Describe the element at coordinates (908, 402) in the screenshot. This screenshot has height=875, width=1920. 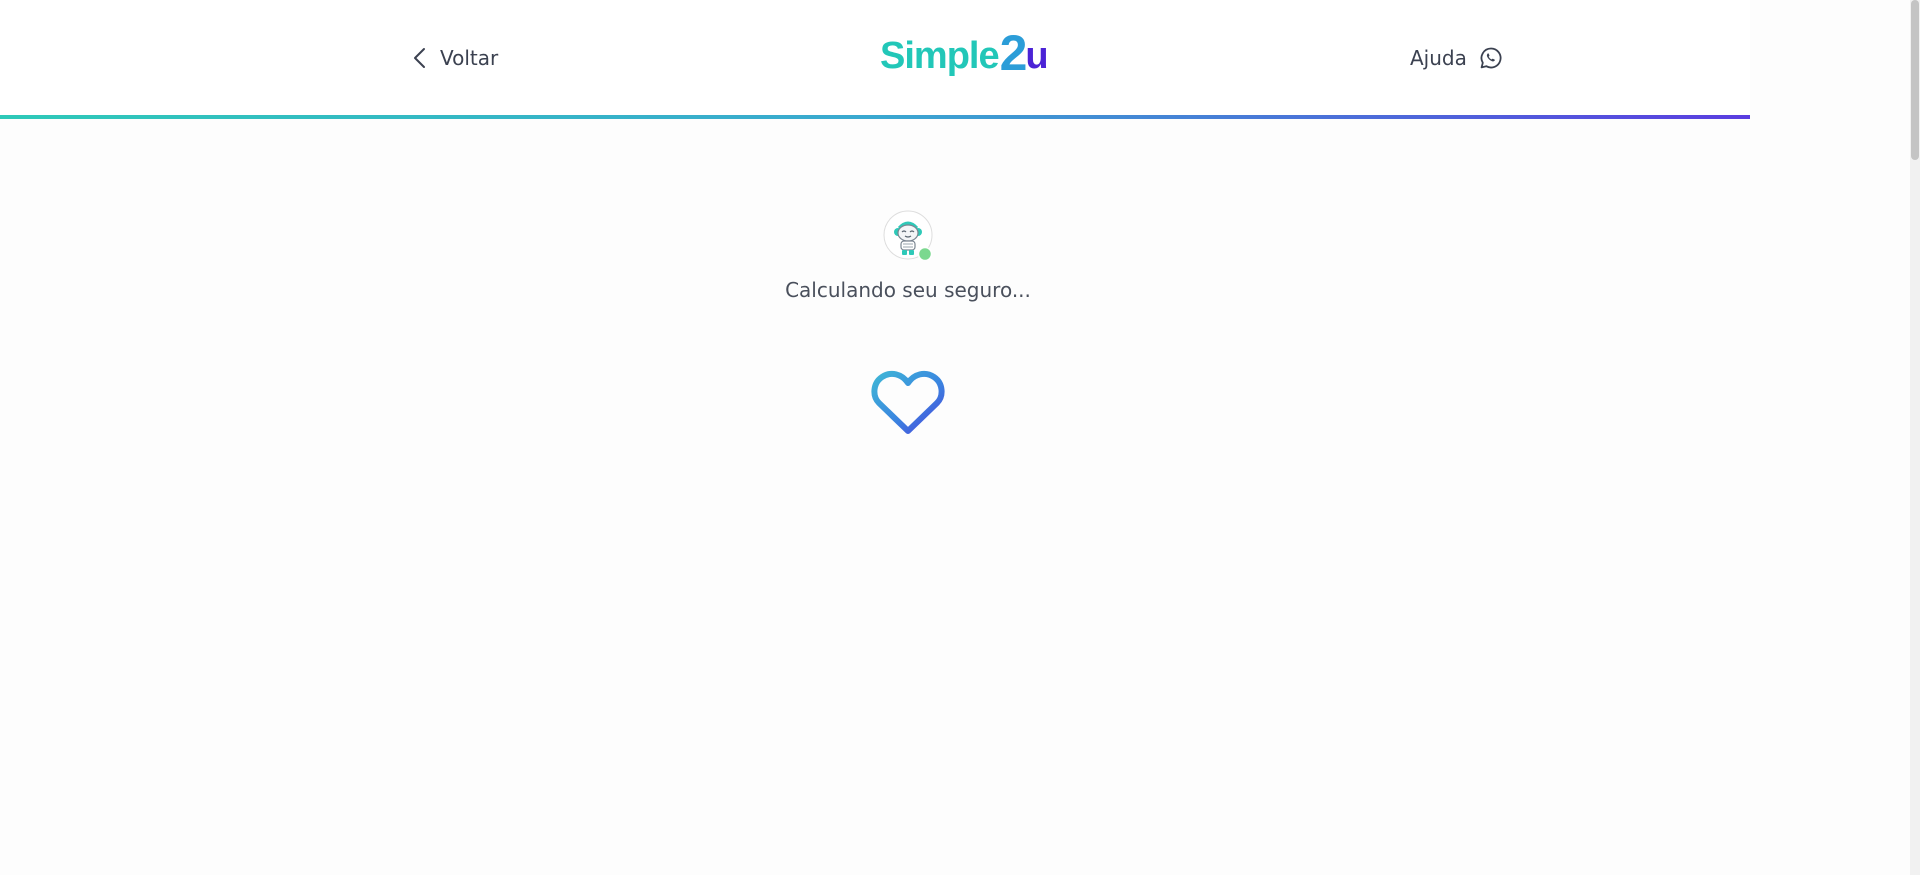
I see `heart-icon` at that location.